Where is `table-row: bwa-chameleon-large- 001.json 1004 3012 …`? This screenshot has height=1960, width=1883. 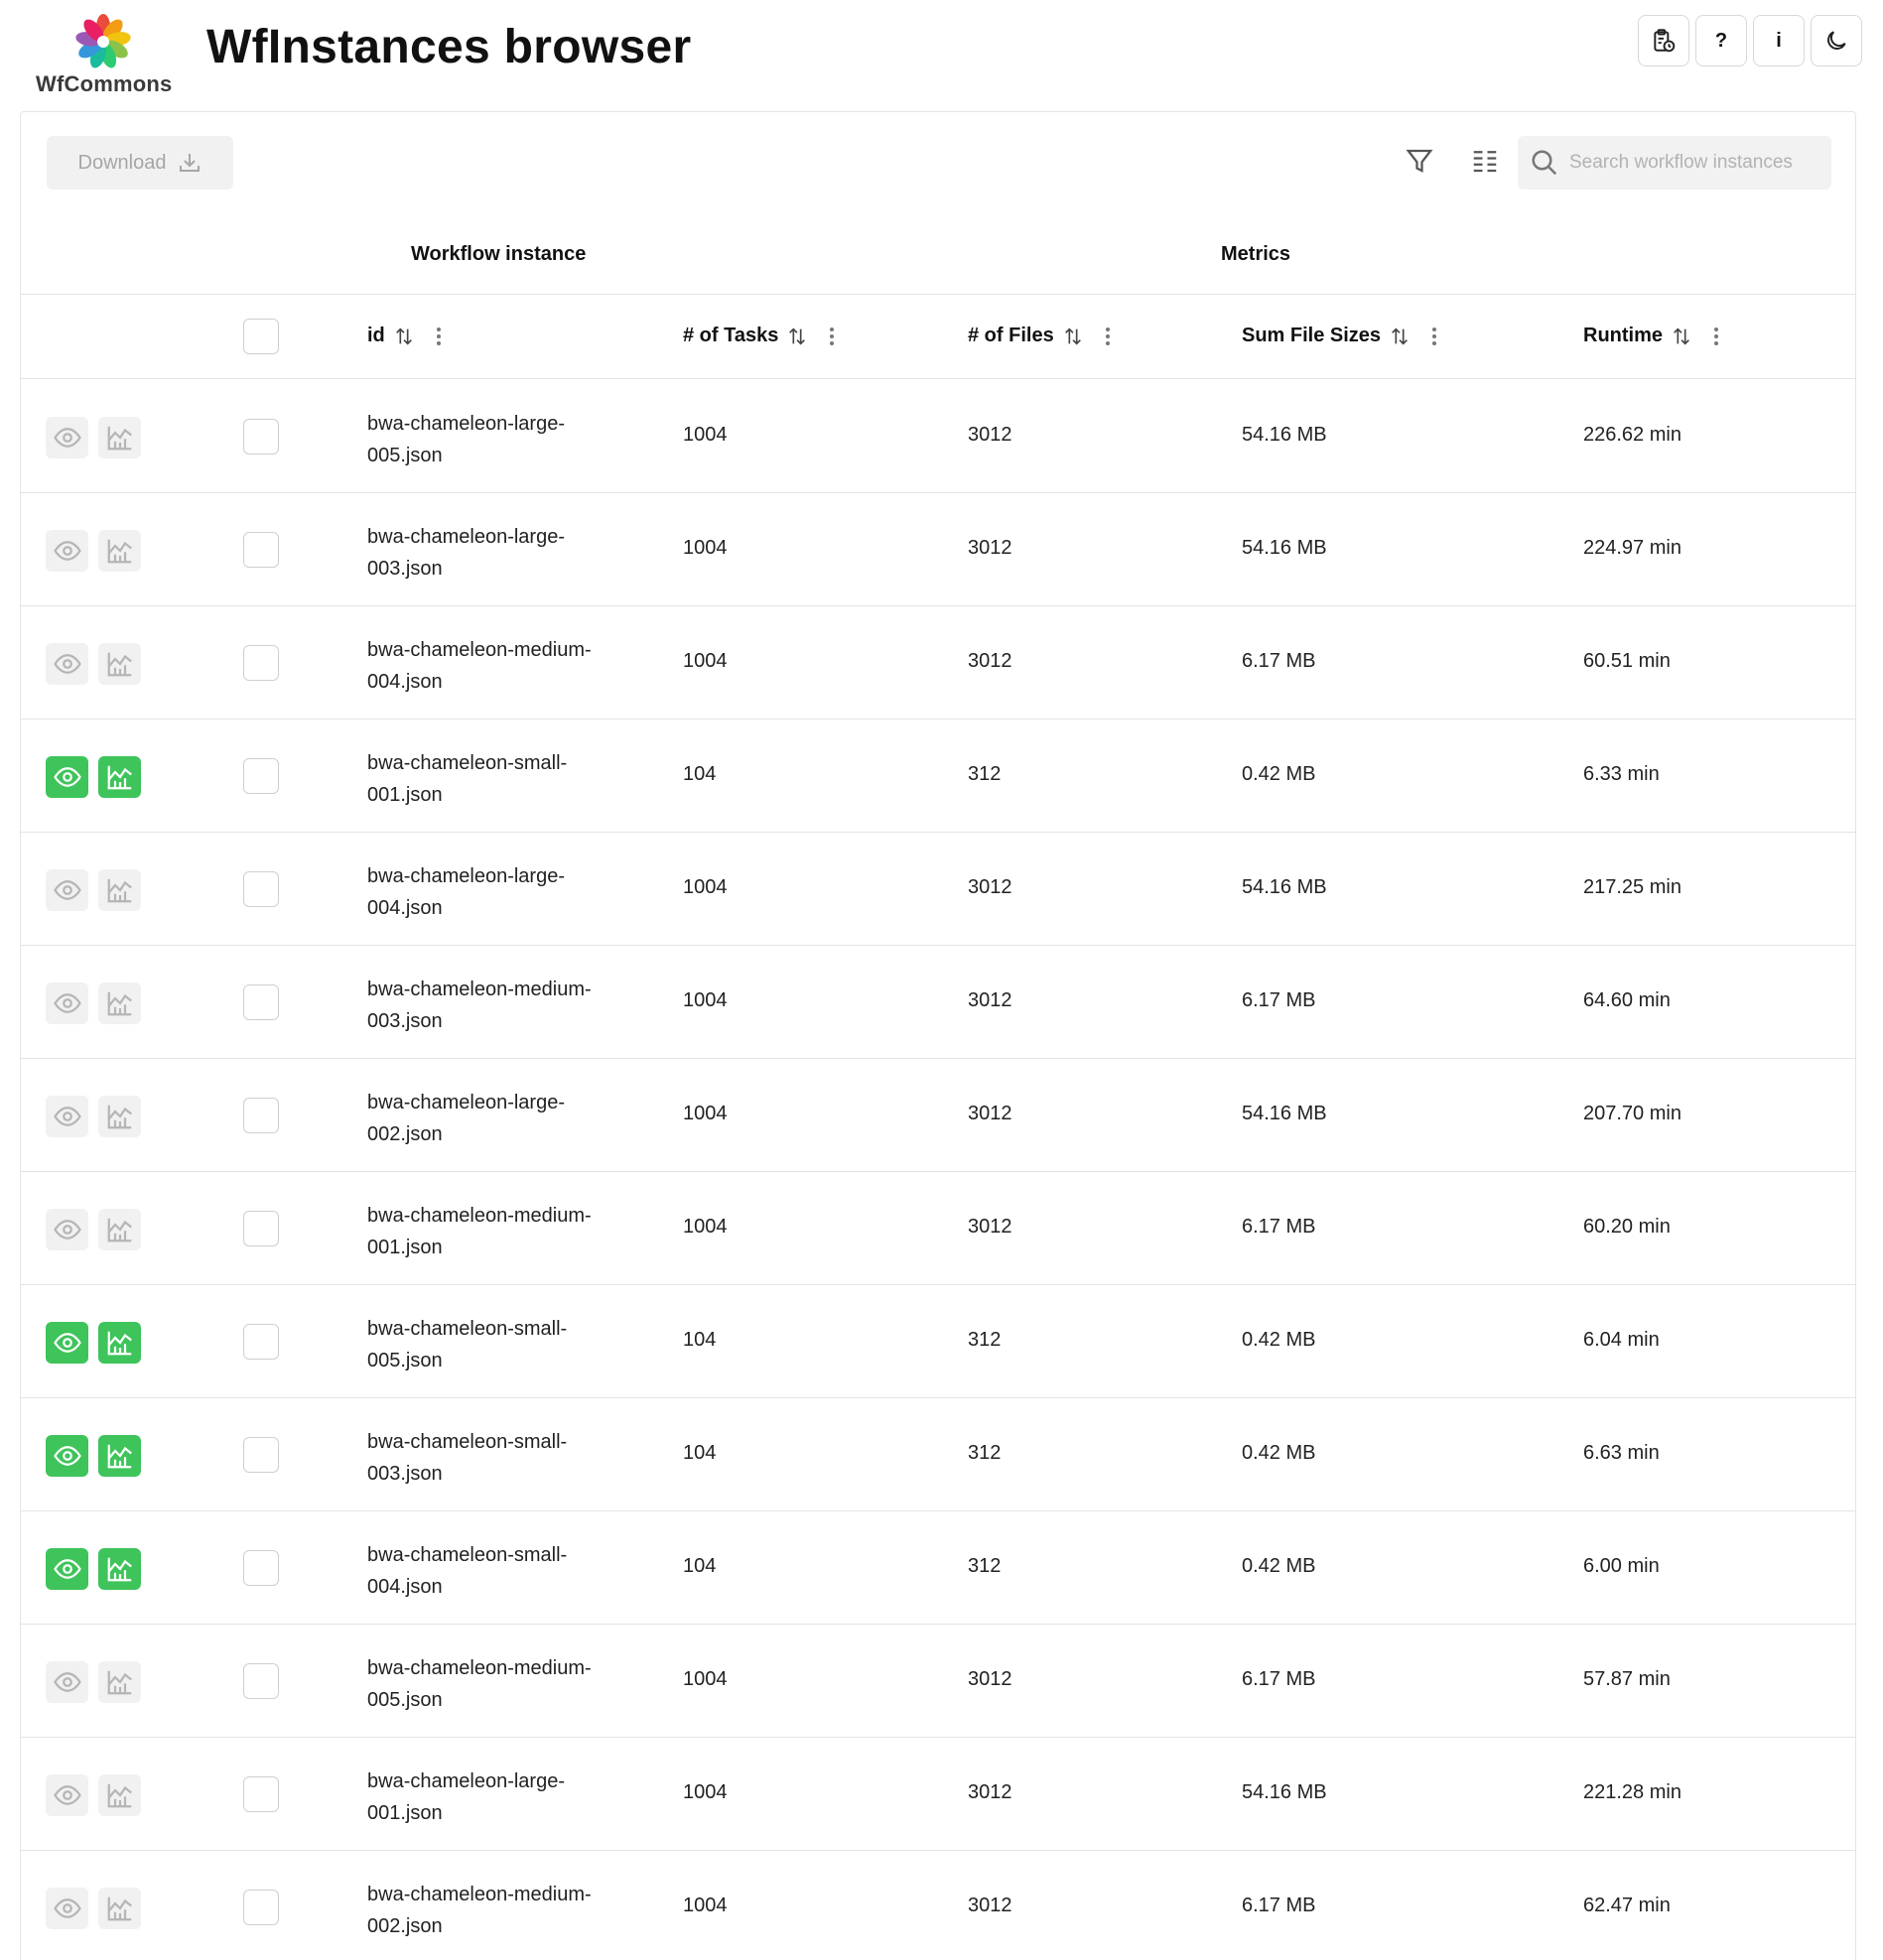 table-row: bwa-chameleon-large- 001.json 1004 3012 … is located at coordinates (938, 1794).